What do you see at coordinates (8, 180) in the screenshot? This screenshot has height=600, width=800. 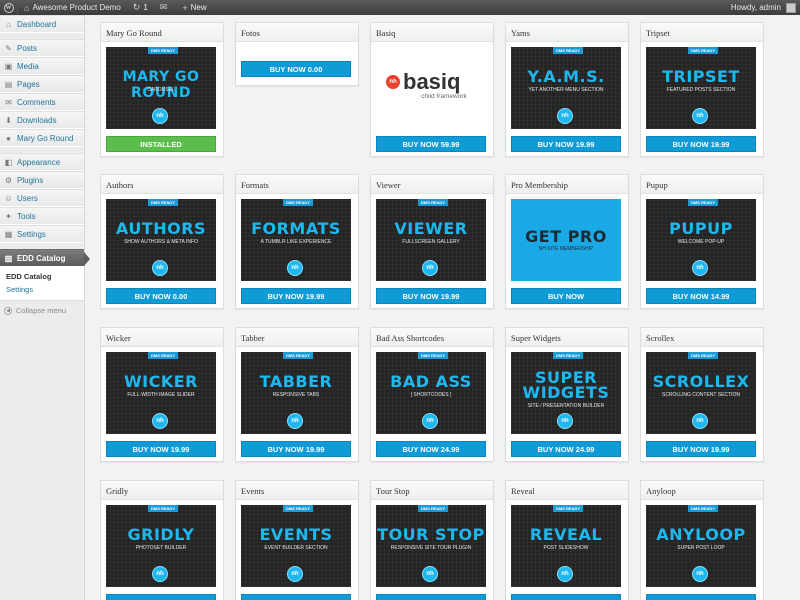 I see `plugins-icon: ⚙` at bounding box center [8, 180].